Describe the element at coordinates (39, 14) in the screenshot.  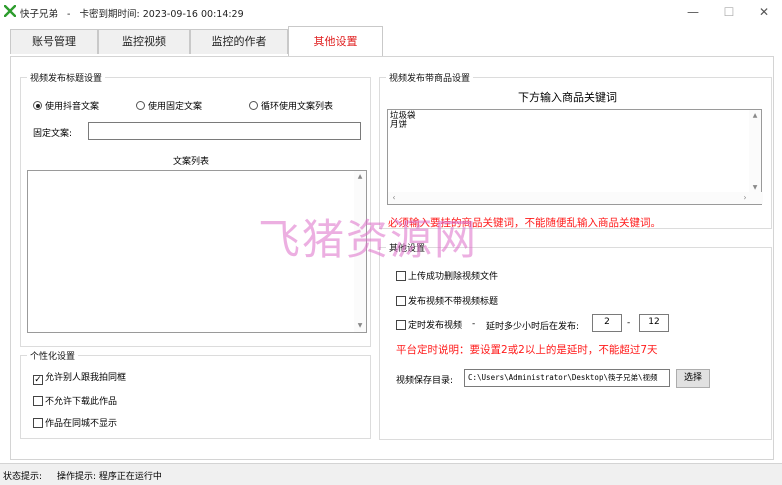
I see `app-name: 快子兄弟` at that location.